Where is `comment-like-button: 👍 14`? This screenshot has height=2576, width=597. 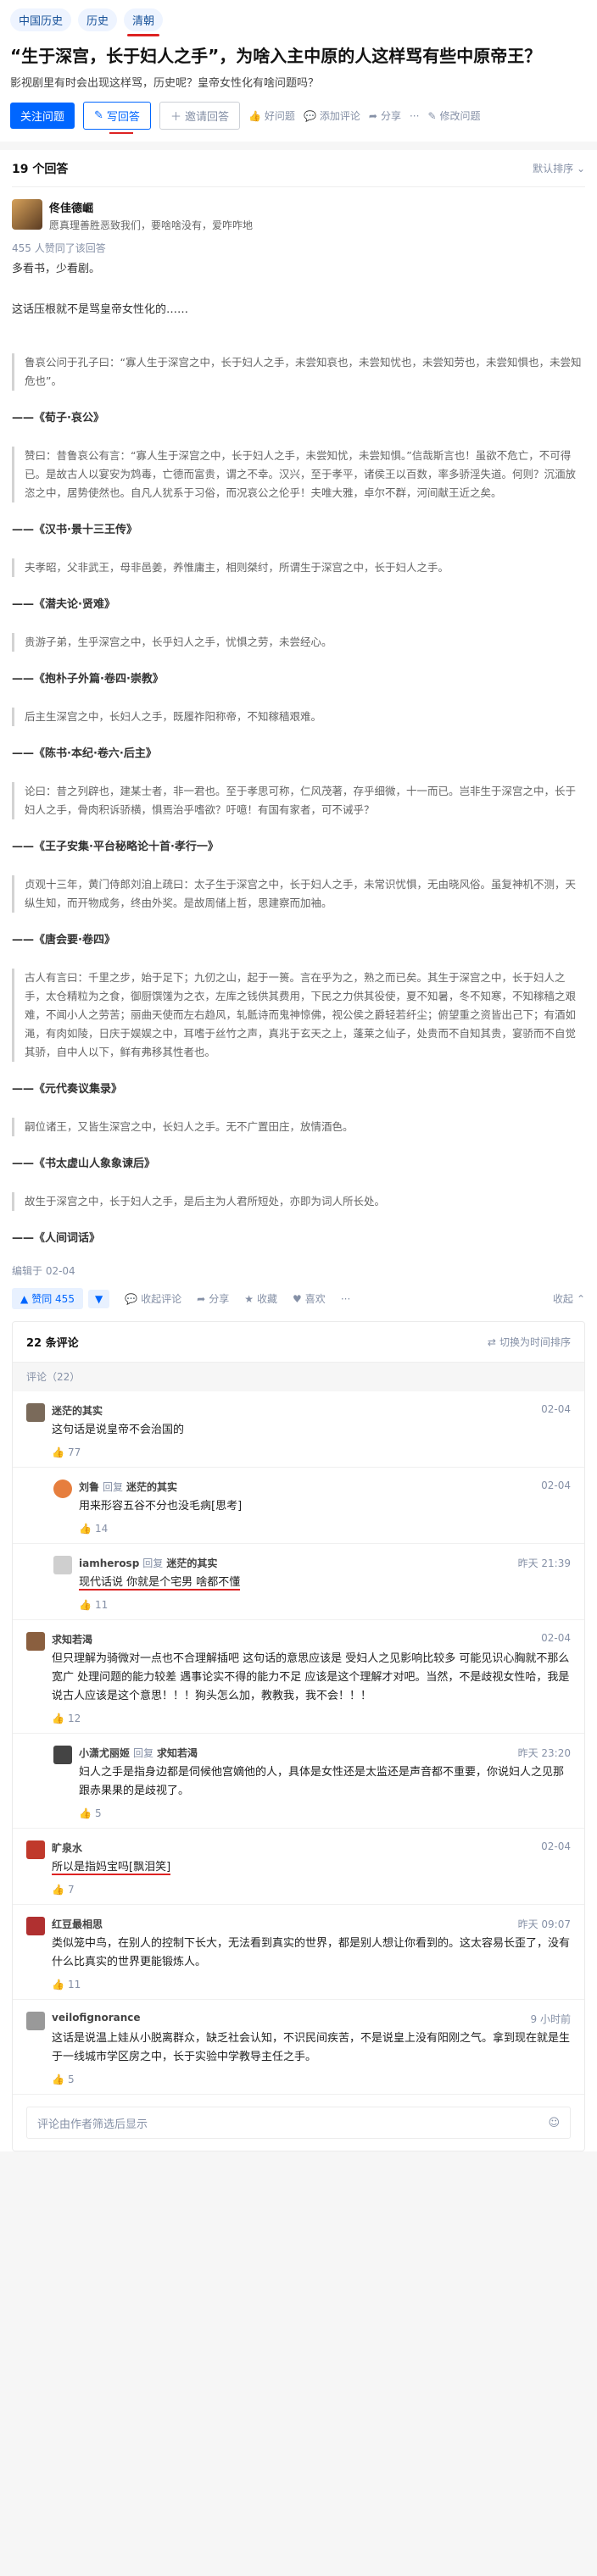
comment-like-button: 👍 14 is located at coordinates (325, 1529).